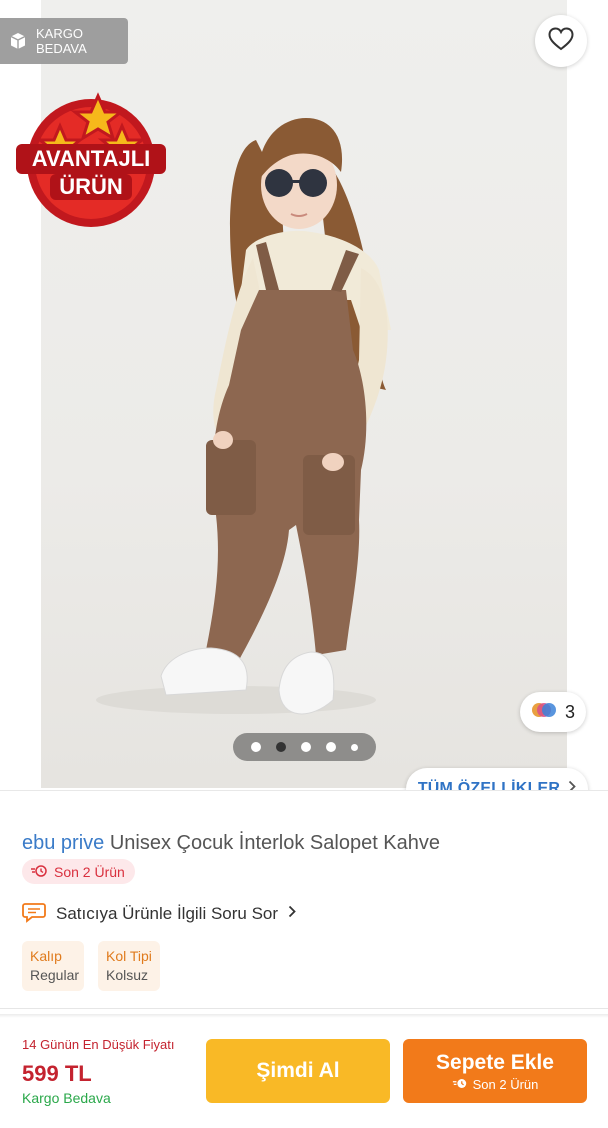  I want to click on heart-icon, so click(561, 41).